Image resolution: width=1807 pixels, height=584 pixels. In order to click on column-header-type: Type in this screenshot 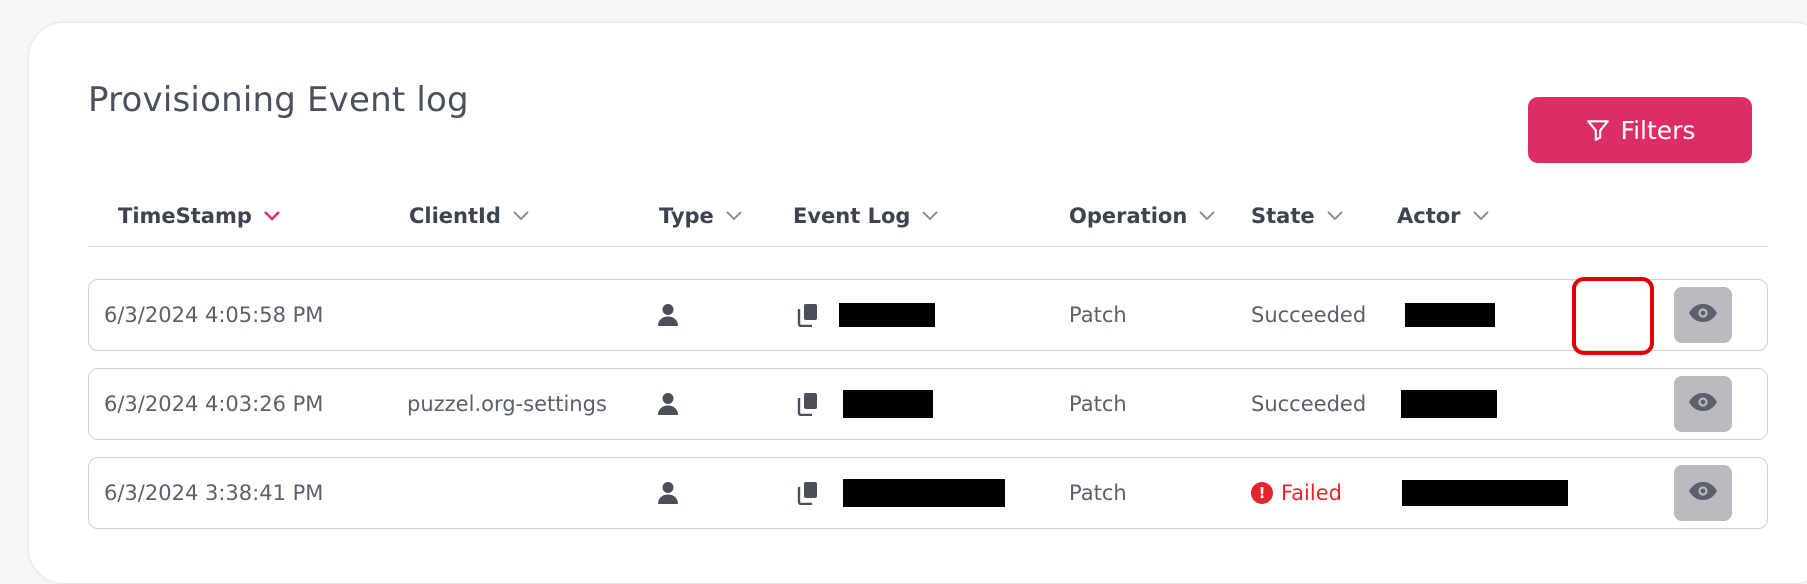, I will do `click(700, 216)`.